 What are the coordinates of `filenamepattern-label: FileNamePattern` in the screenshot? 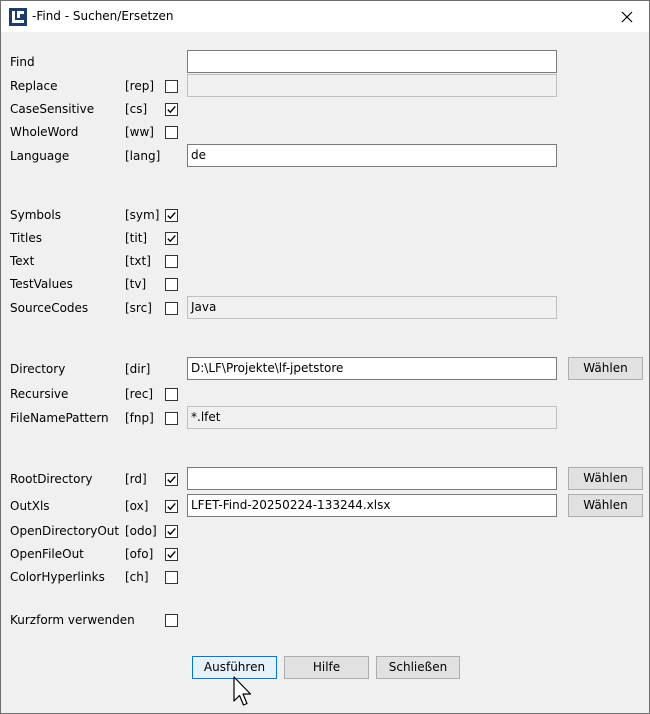 It's located at (59, 418).